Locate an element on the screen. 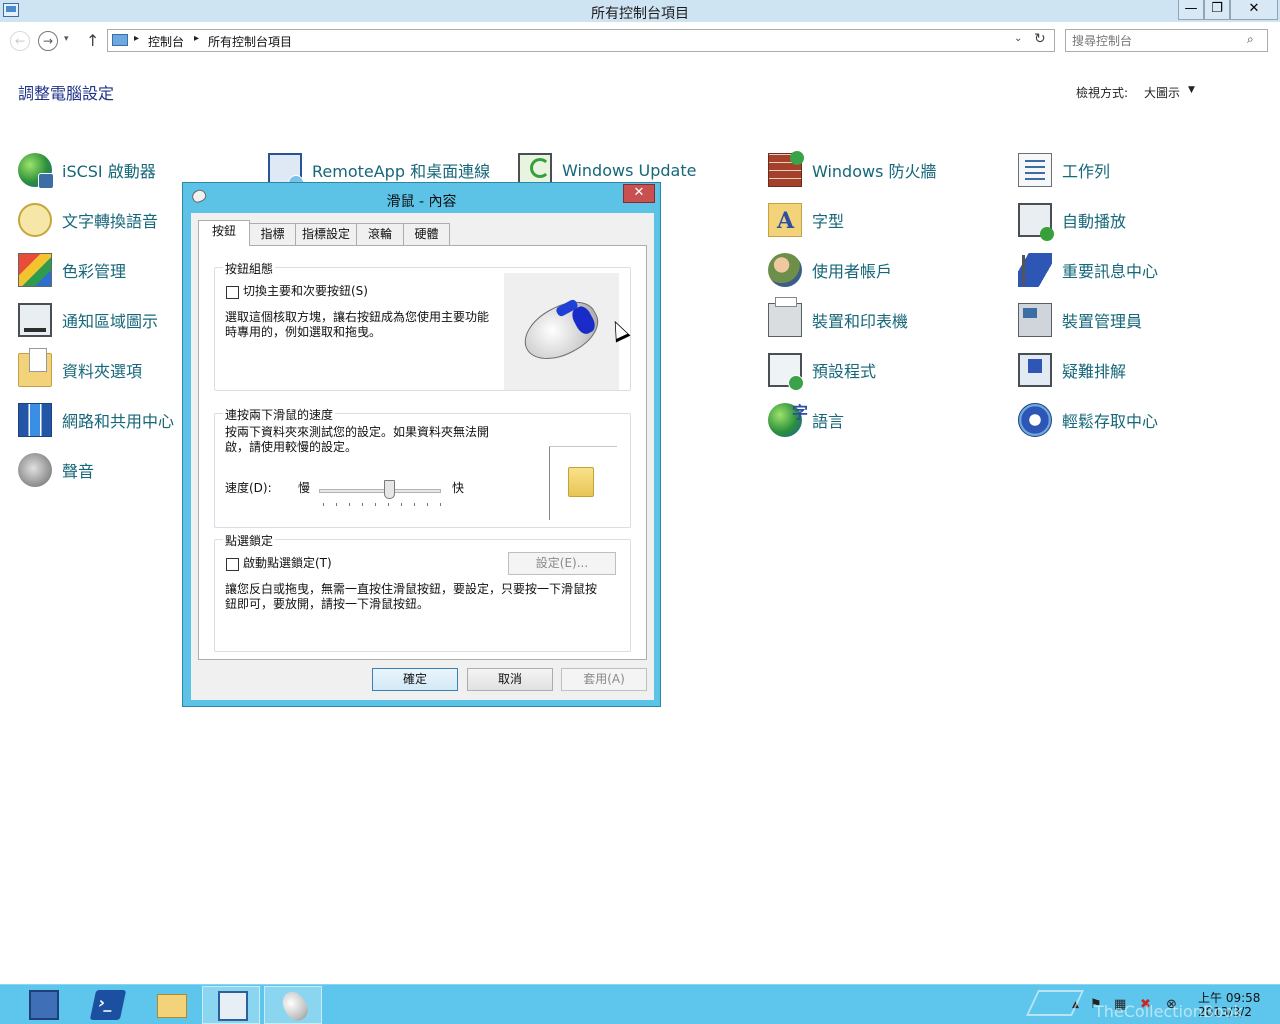 The width and height of the screenshot is (1280, 1024). cp-item-text-to-speech: 文字轉換語音 is located at coordinates (88, 220).